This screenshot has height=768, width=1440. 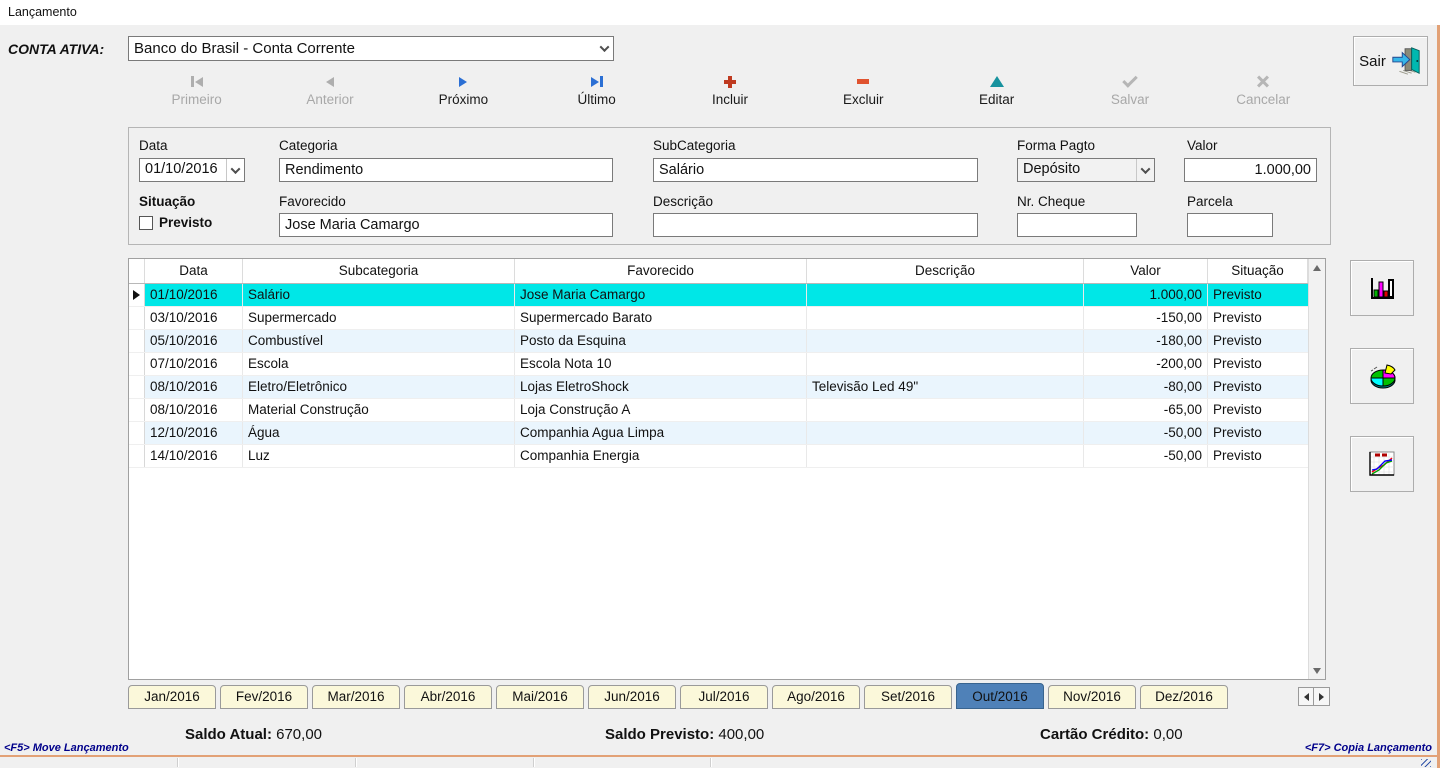 I want to click on grid-vertical-scrollbar, so click(x=1316, y=469).